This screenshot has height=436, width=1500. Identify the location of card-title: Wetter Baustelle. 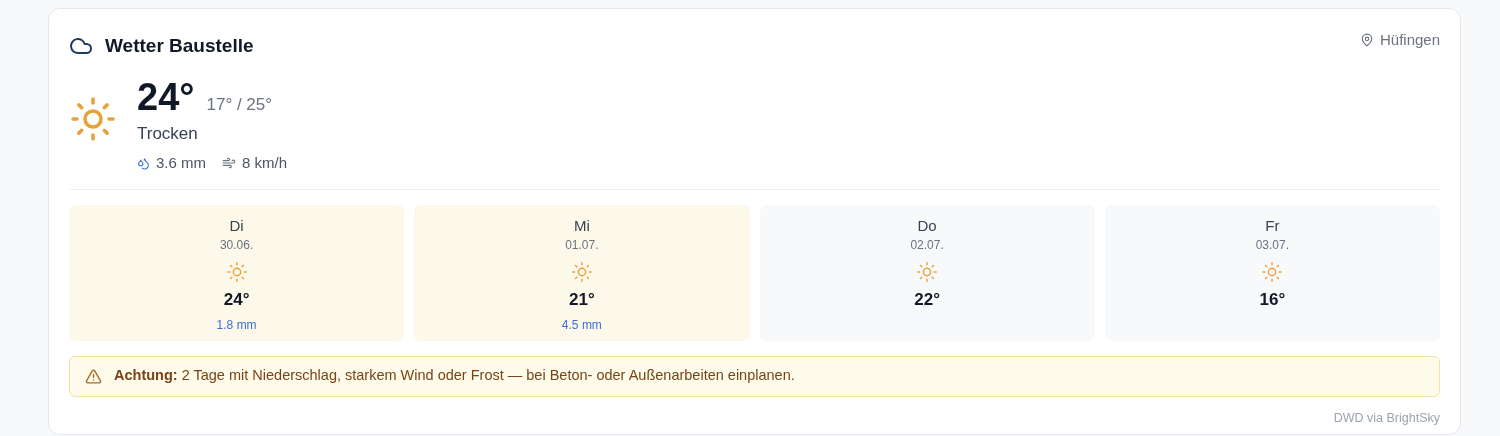
(179, 46).